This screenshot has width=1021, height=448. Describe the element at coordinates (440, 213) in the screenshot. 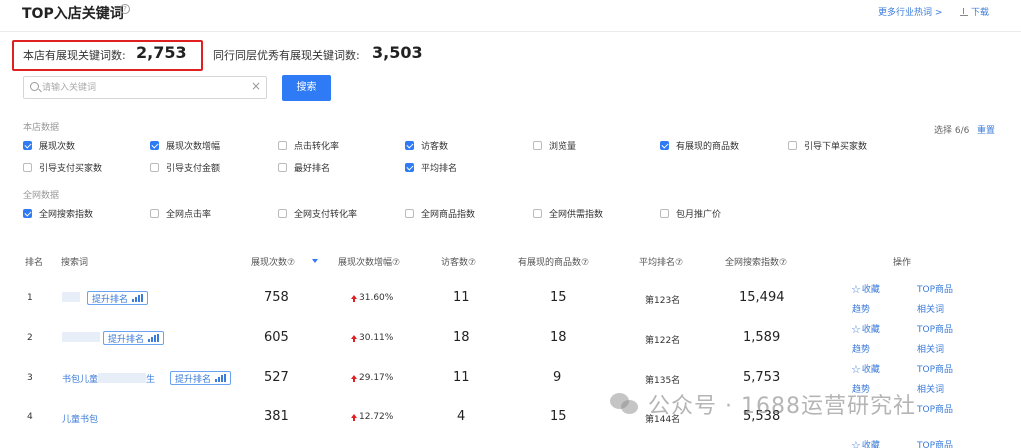

I see `checkbox-network-product-index: 全网商品指数` at that location.